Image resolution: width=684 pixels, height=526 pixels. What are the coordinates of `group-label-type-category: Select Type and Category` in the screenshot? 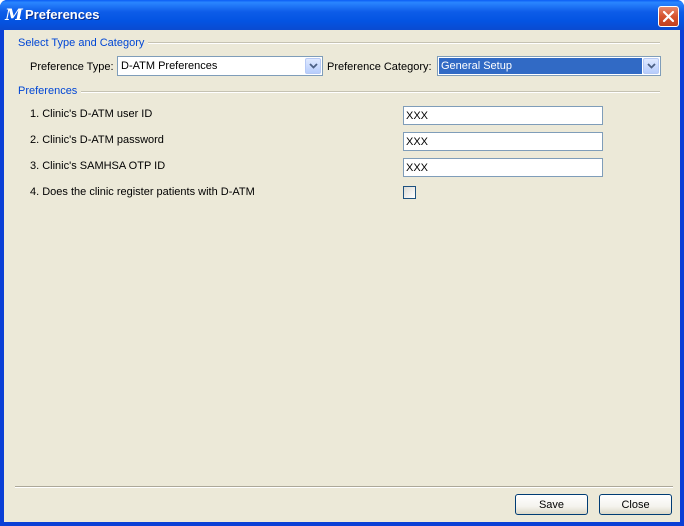 It's located at (83, 43).